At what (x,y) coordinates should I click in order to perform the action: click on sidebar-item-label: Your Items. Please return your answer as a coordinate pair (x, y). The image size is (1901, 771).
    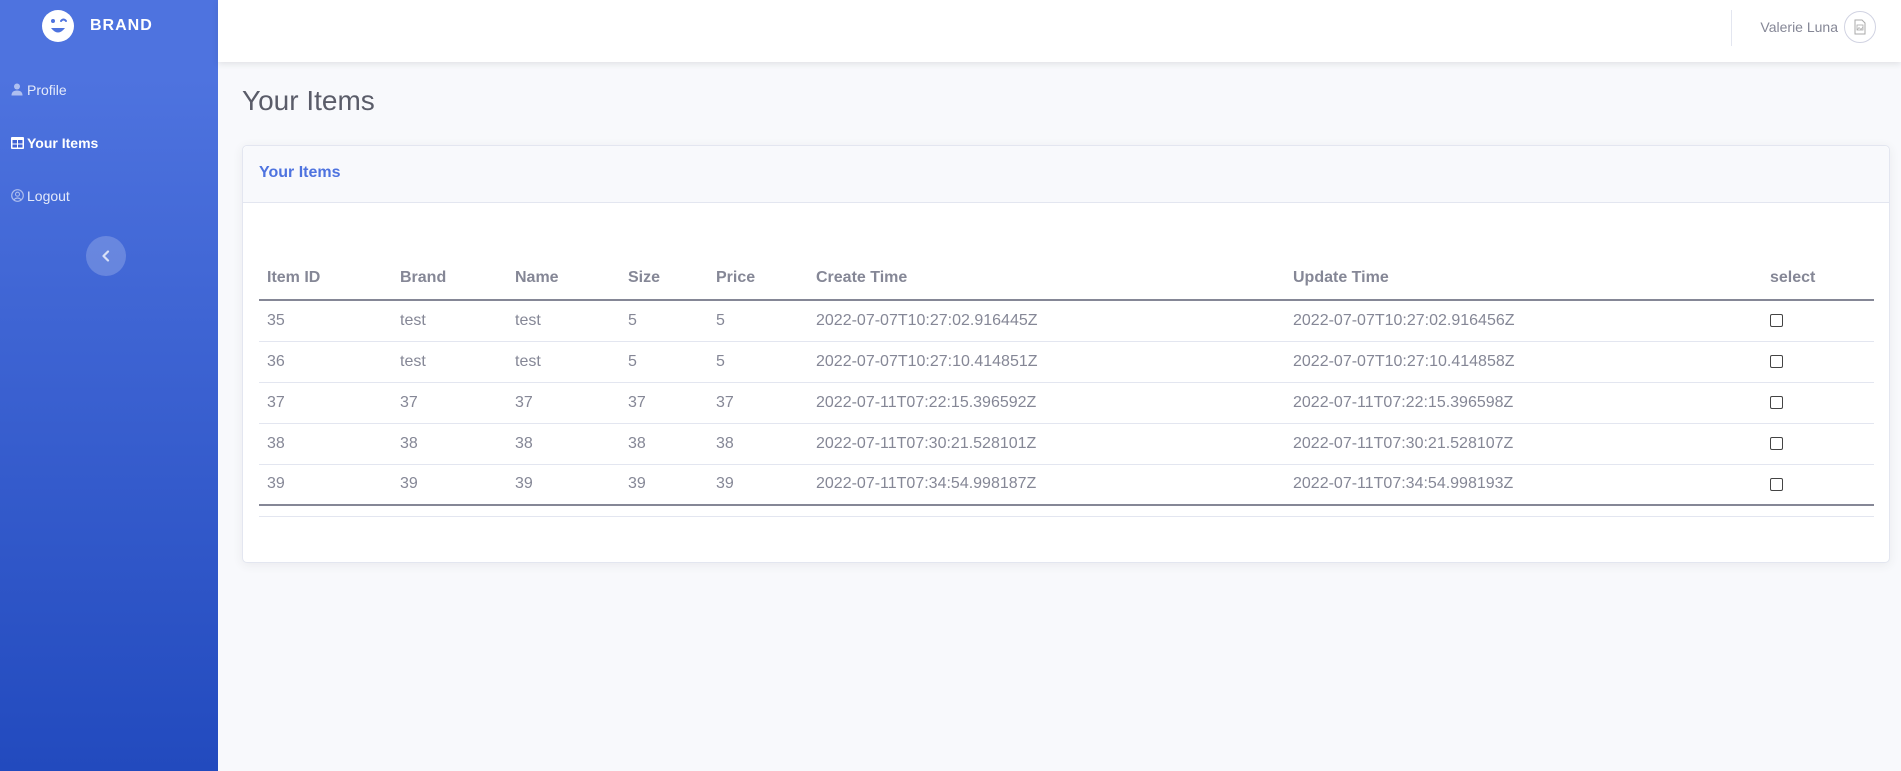
    Looking at the image, I should click on (63, 142).